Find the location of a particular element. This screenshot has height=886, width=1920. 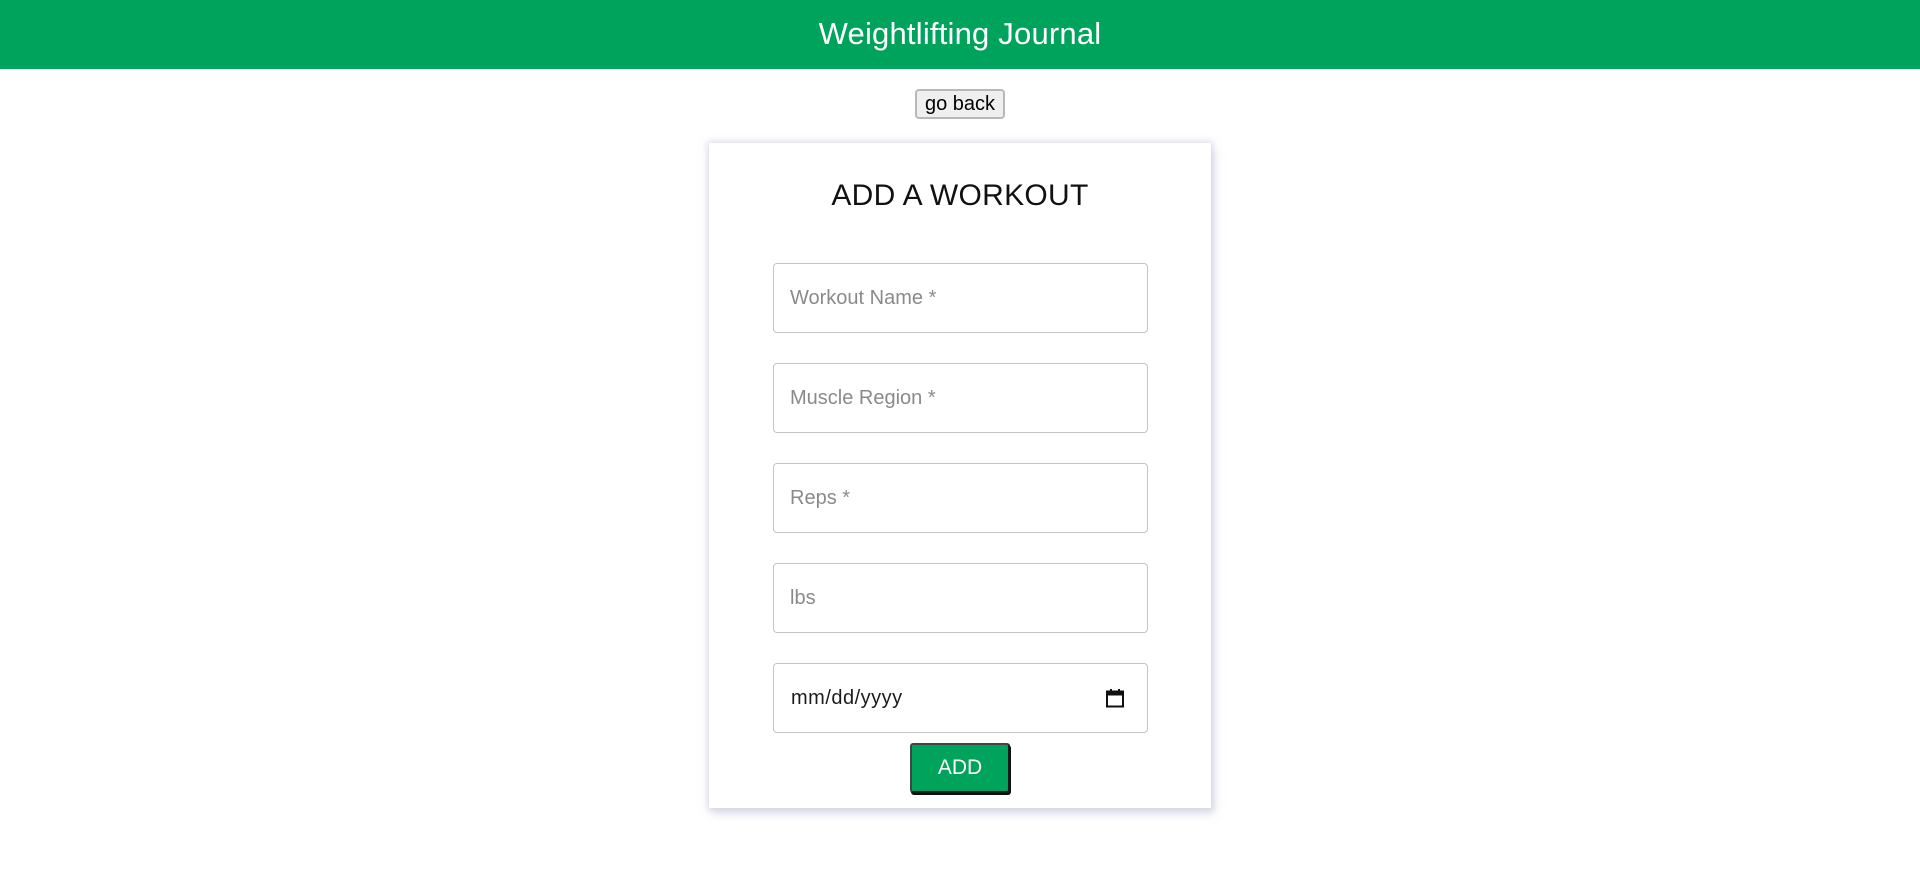

reps-field is located at coordinates (960, 498).